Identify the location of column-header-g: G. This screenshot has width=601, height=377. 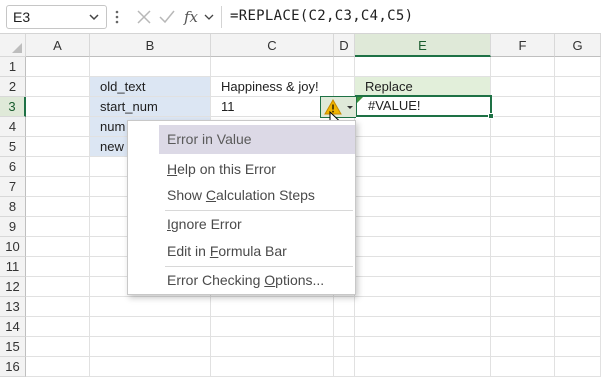
(578, 45).